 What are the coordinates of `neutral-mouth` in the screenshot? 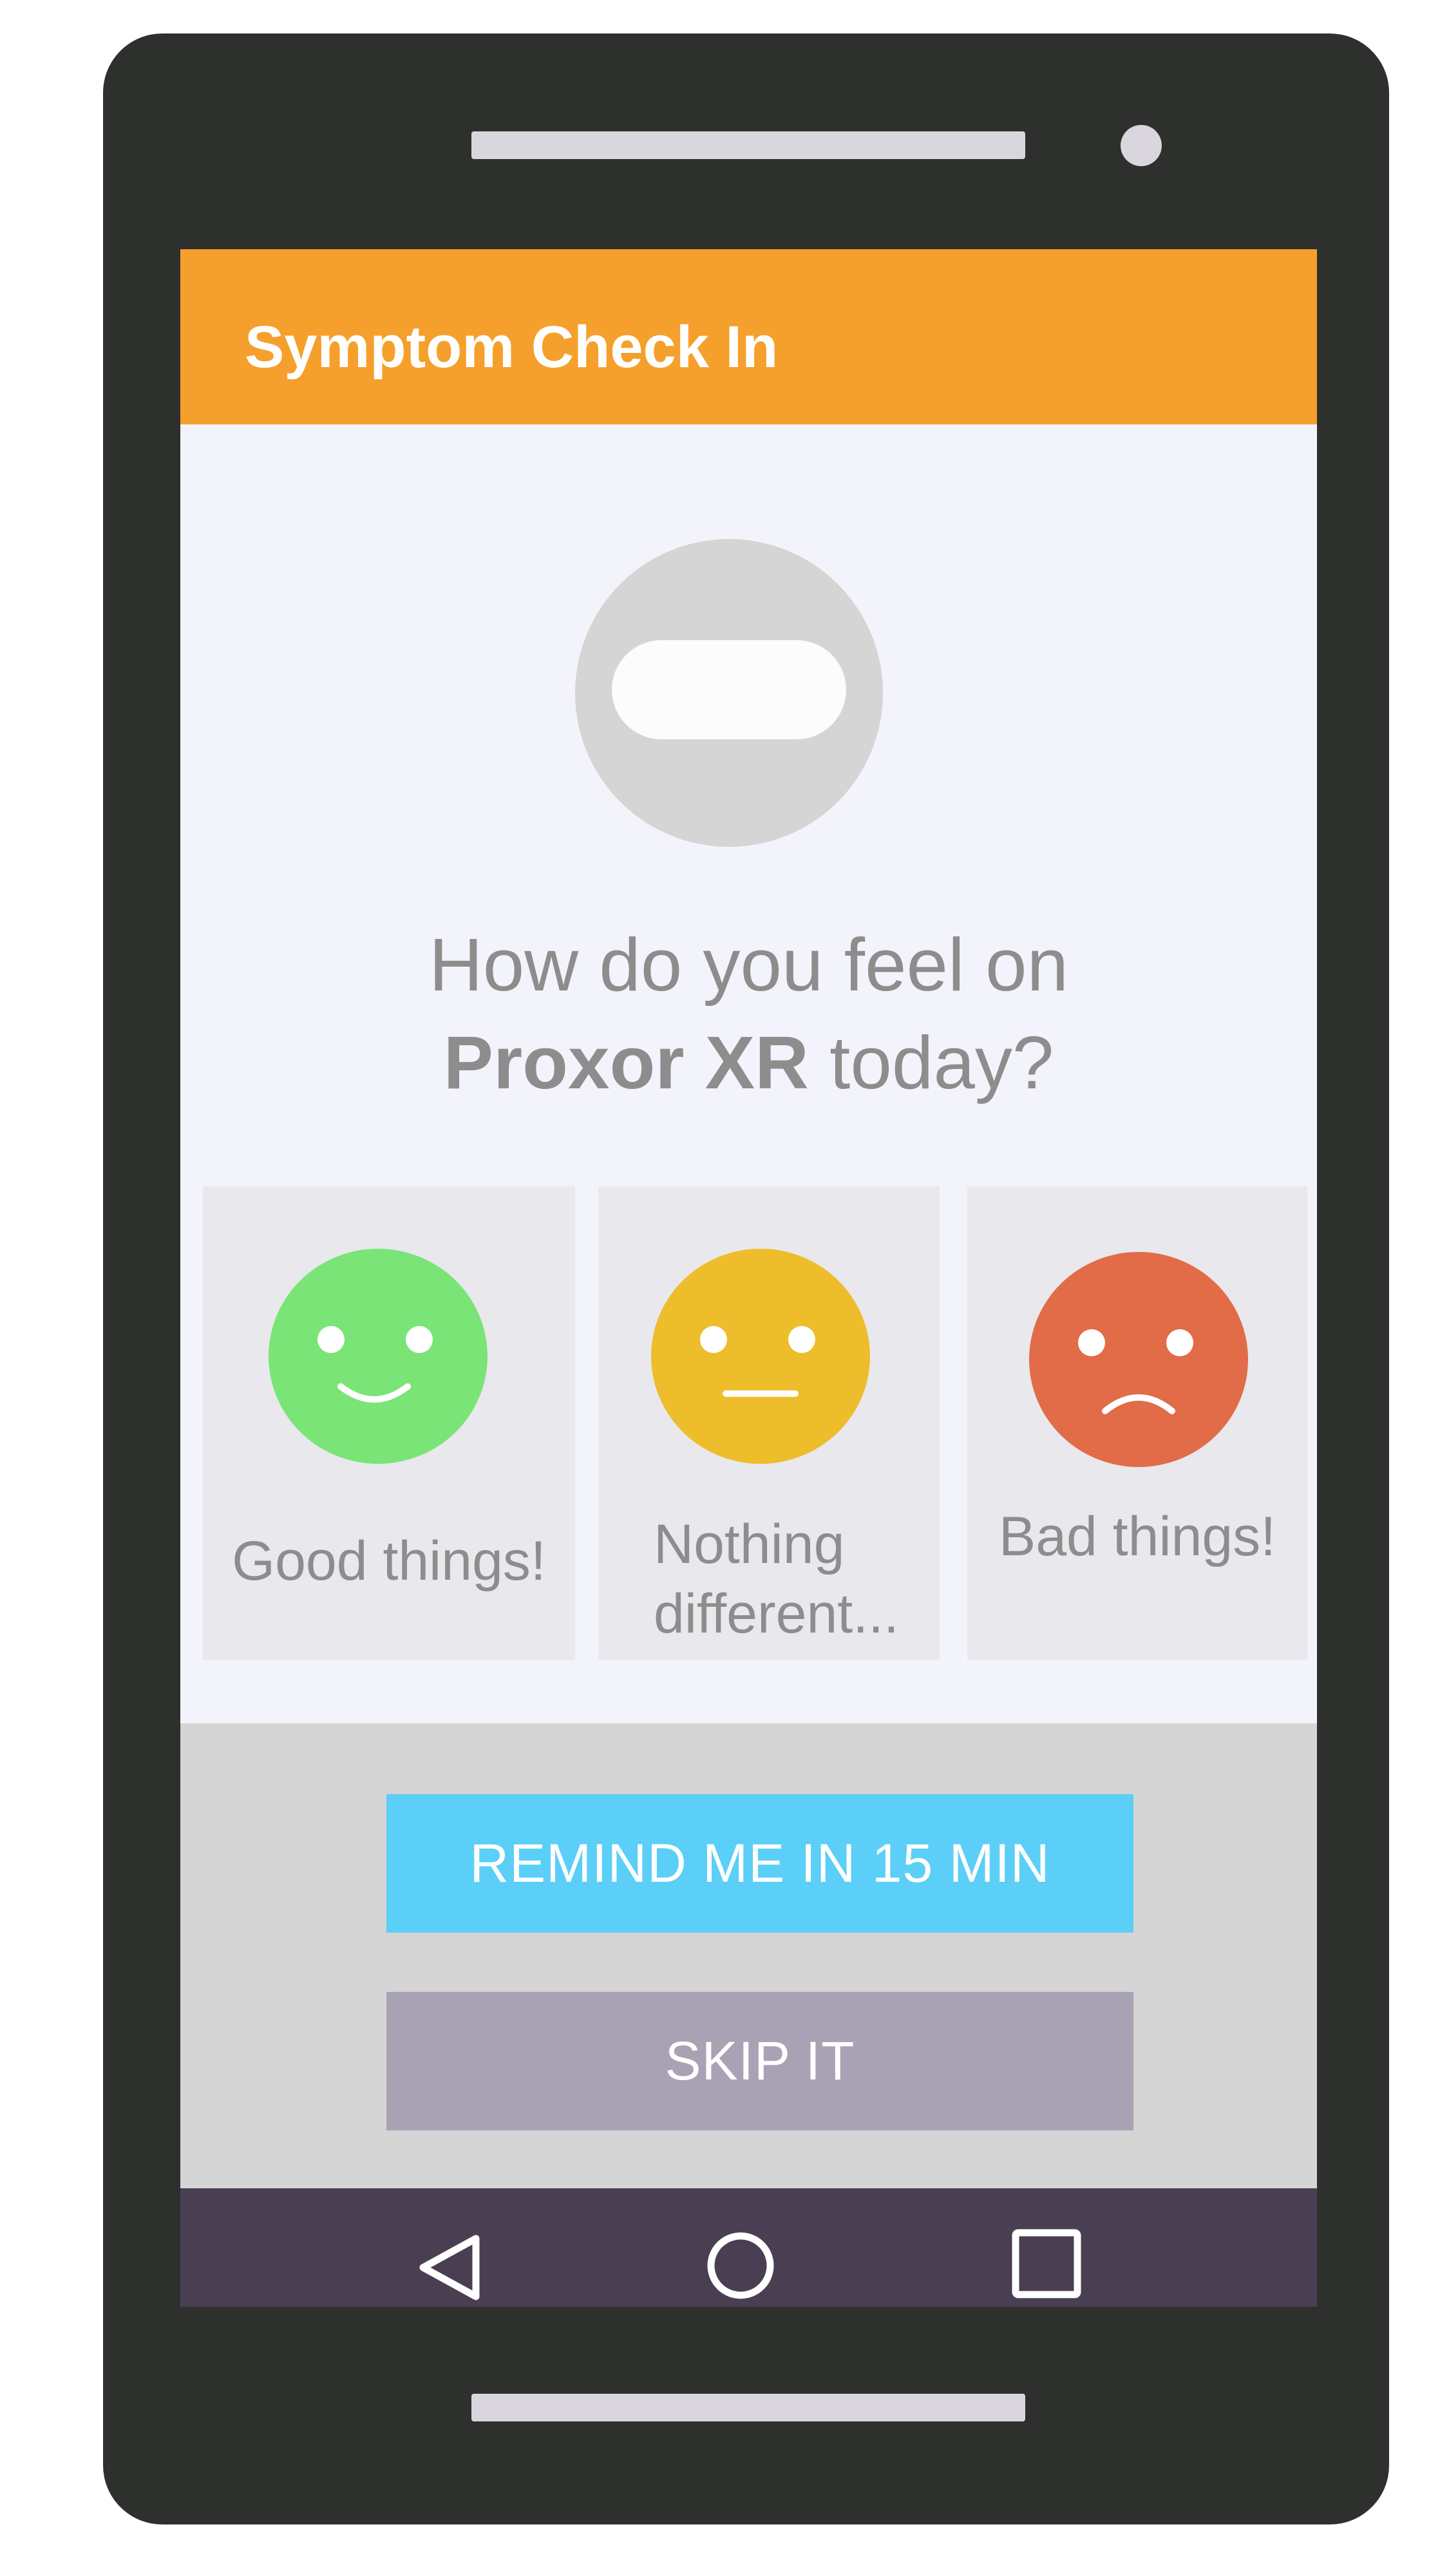 It's located at (761, 1393).